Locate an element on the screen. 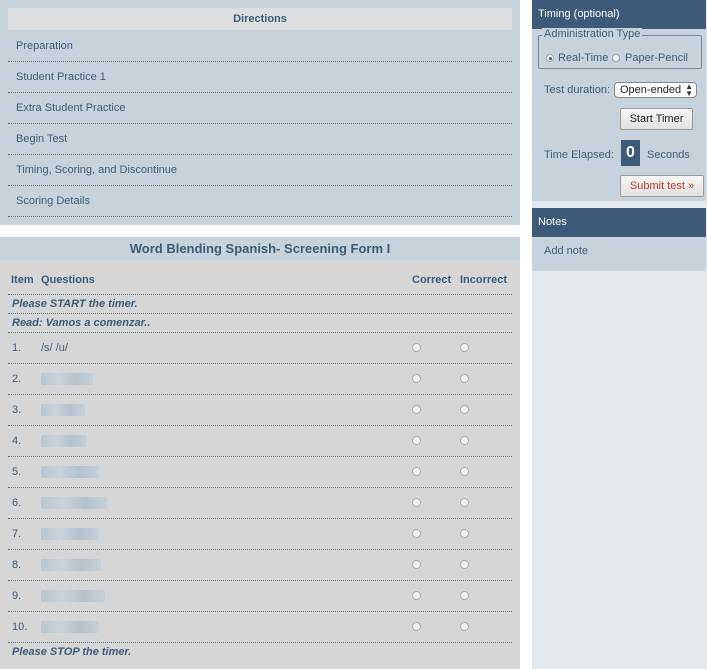  directions-item-begin-test: Begin Test is located at coordinates (260, 139).